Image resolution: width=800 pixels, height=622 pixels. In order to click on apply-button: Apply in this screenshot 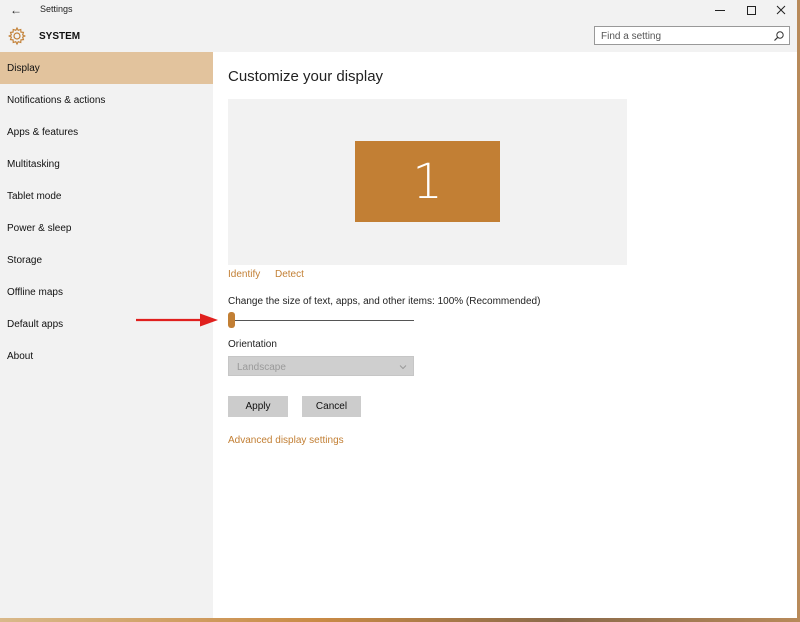, I will do `click(258, 406)`.